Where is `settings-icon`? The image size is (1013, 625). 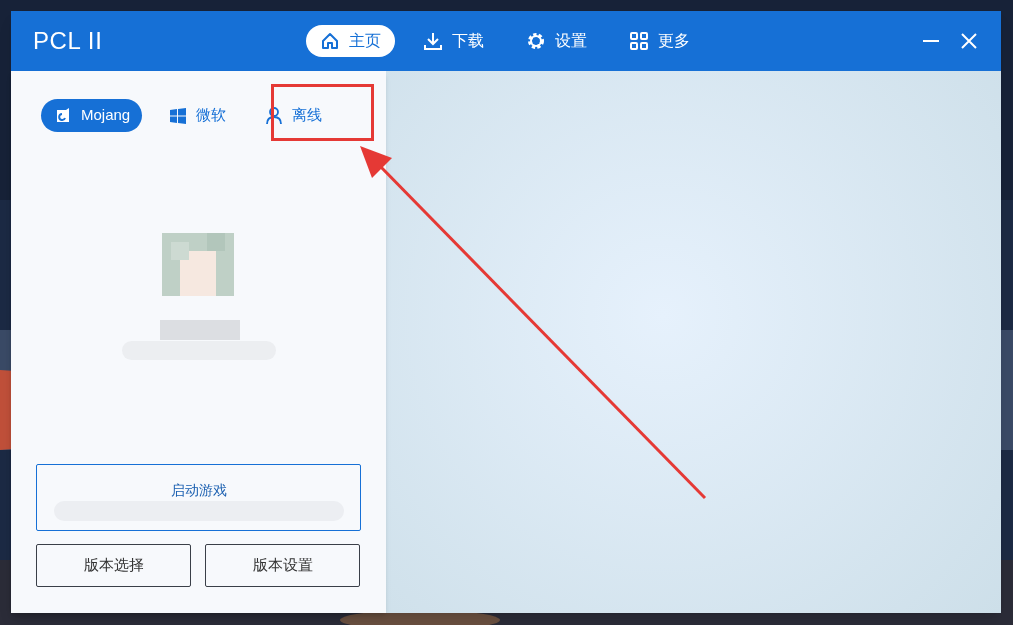 settings-icon is located at coordinates (536, 41).